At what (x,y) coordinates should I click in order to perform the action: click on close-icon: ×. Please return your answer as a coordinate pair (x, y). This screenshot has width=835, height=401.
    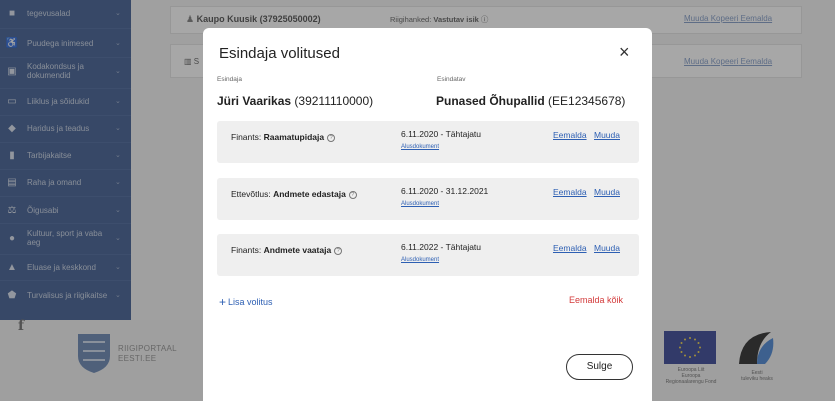
    Looking at the image, I should click on (624, 52).